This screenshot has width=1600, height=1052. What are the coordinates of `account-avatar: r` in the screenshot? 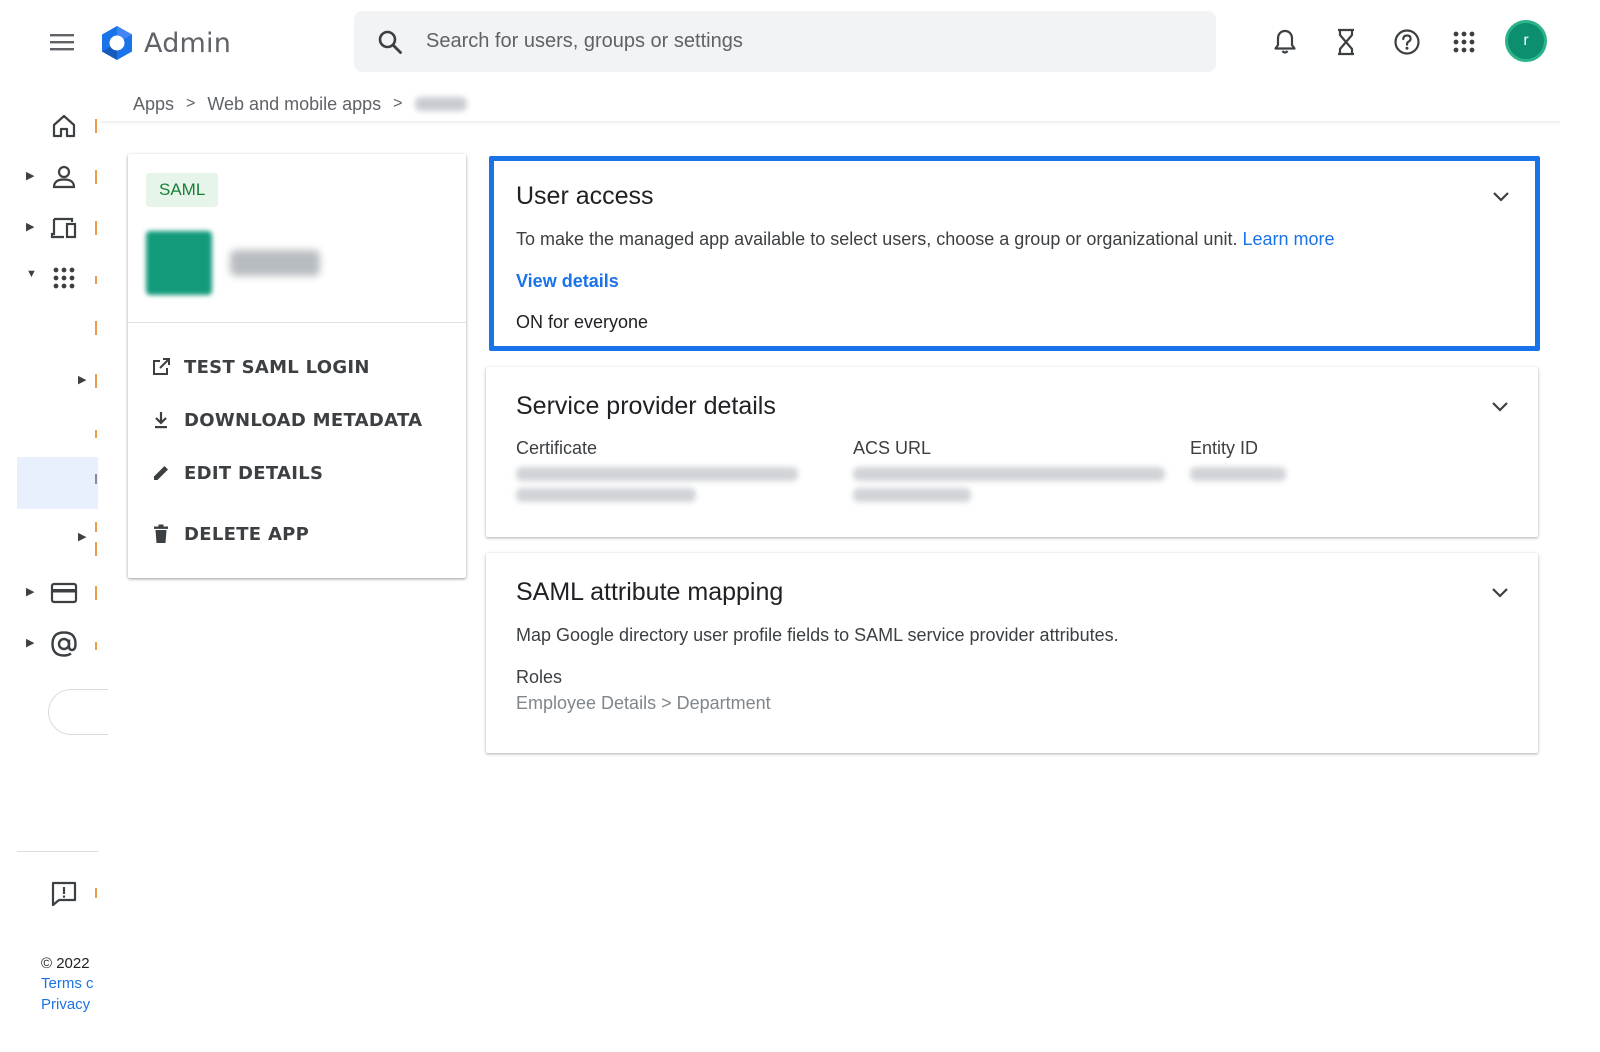 It's located at (1526, 41).